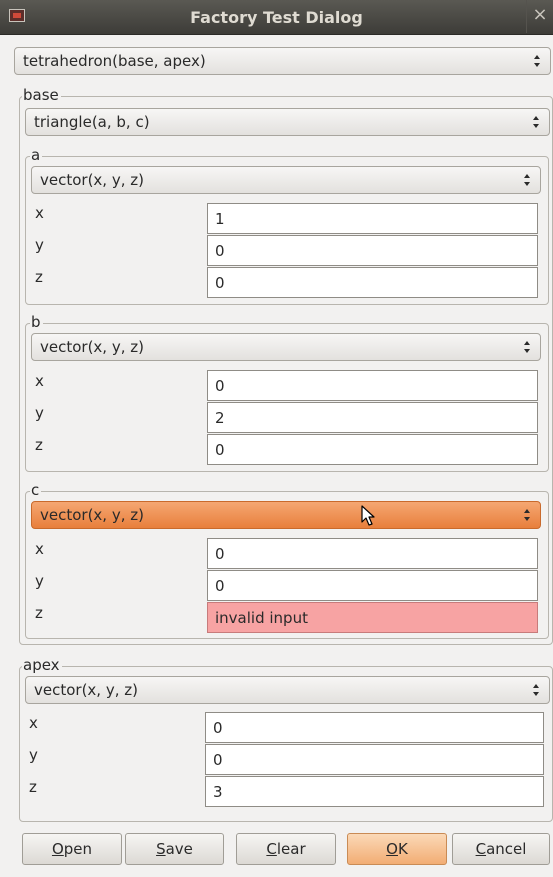 The image size is (553, 877). What do you see at coordinates (372, 417) in the screenshot?
I see `b-y-input: 2` at bounding box center [372, 417].